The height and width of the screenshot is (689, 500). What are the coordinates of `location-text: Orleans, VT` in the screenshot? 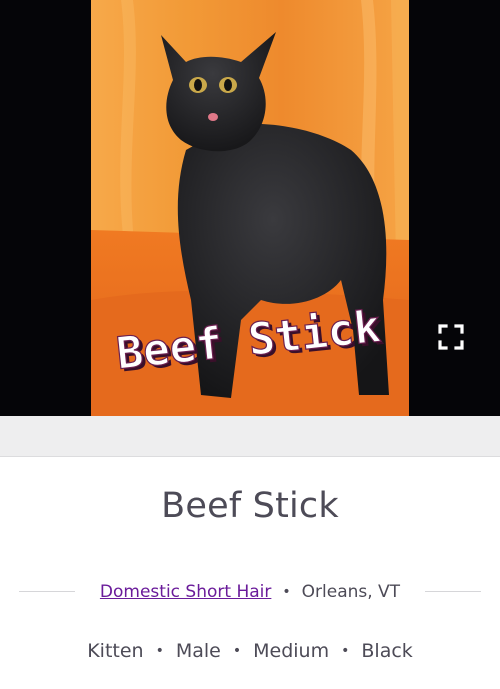 It's located at (351, 592).